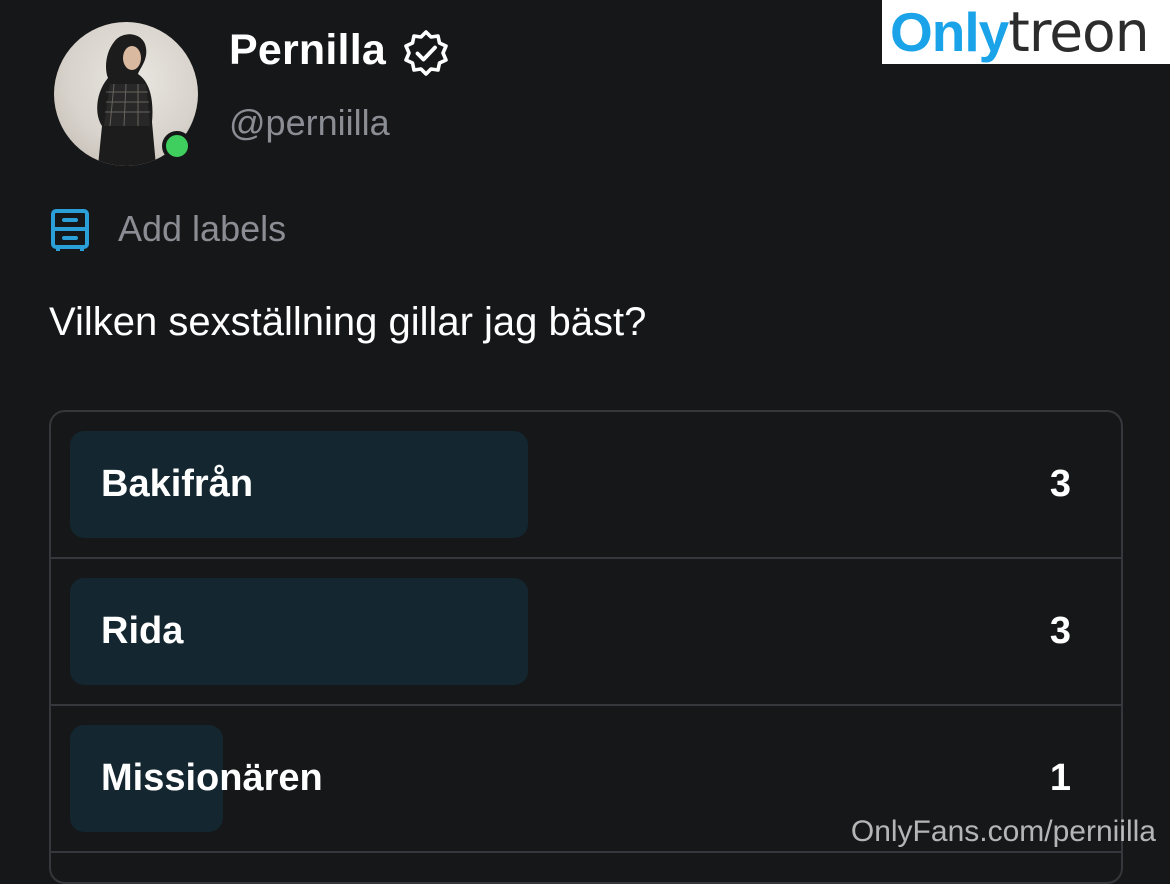  What do you see at coordinates (202, 228) in the screenshot?
I see `add-labels-label: Add labels` at bounding box center [202, 228].